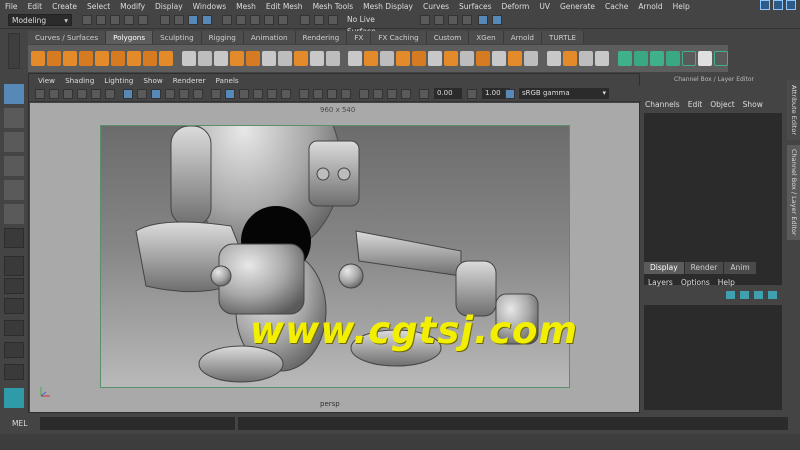  I want to click on tab-rigging: Rigging, so click(222, 37).